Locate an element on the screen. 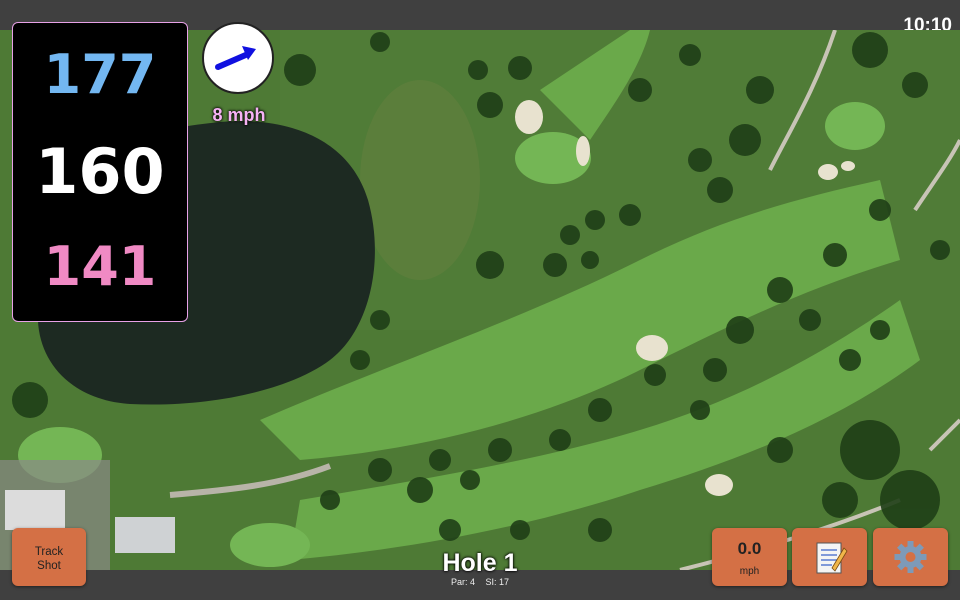 The image size is (960, 600). par-label: Par: 4 is located at coordinates (462, 582).